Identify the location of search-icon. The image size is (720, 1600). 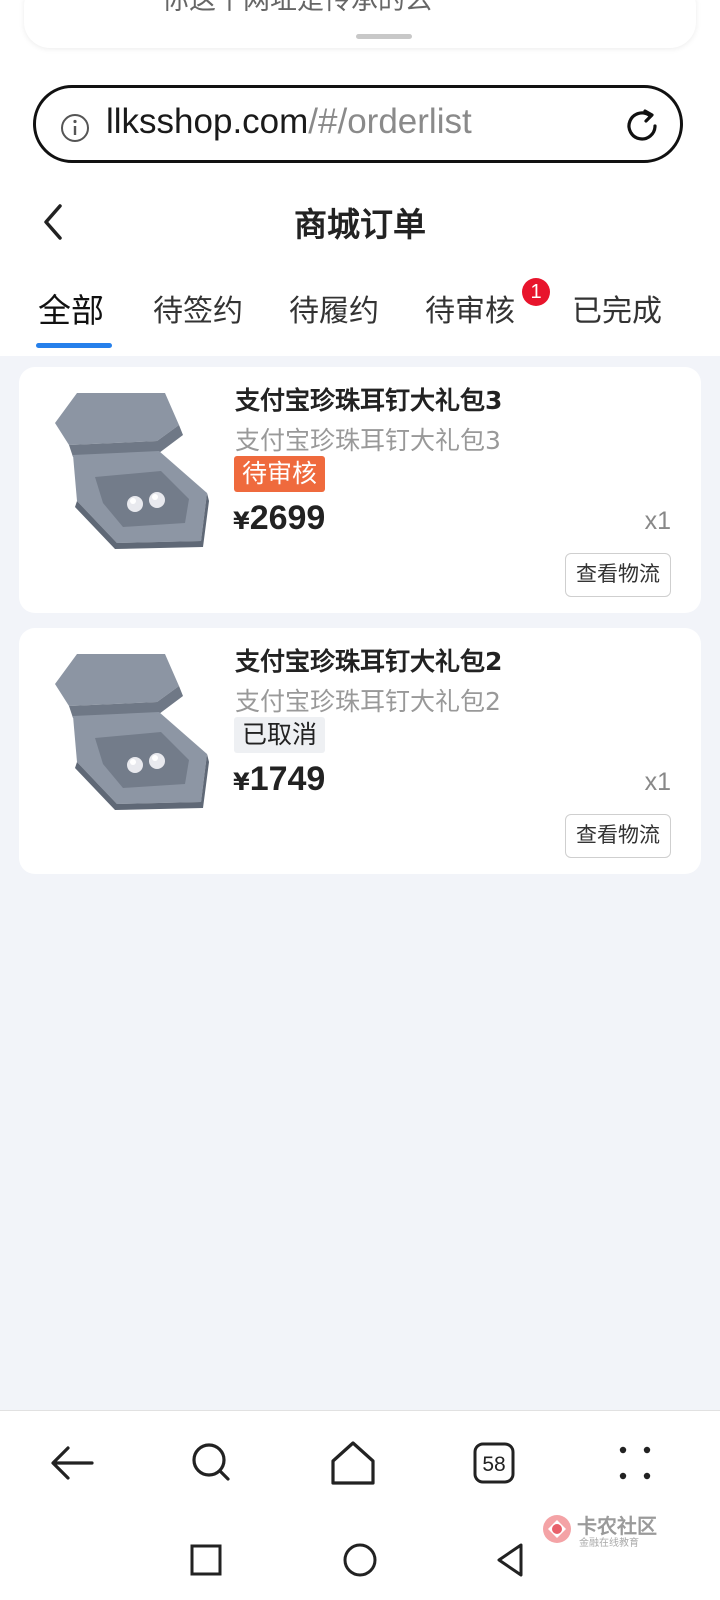
(212, 1463).